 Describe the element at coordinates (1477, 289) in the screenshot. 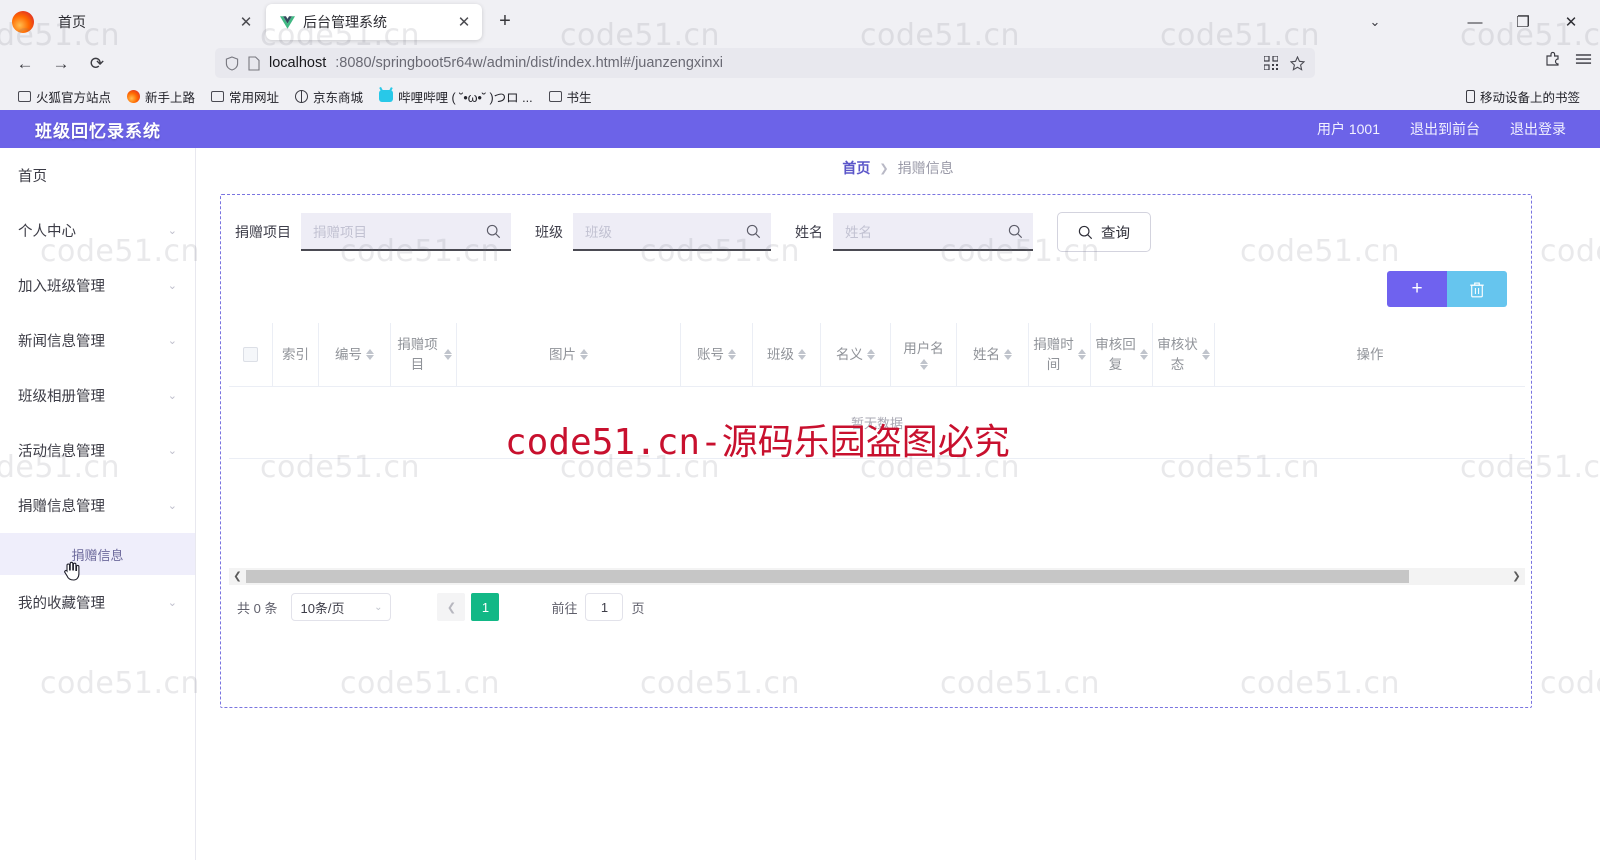

I see `delete-button` at that location.